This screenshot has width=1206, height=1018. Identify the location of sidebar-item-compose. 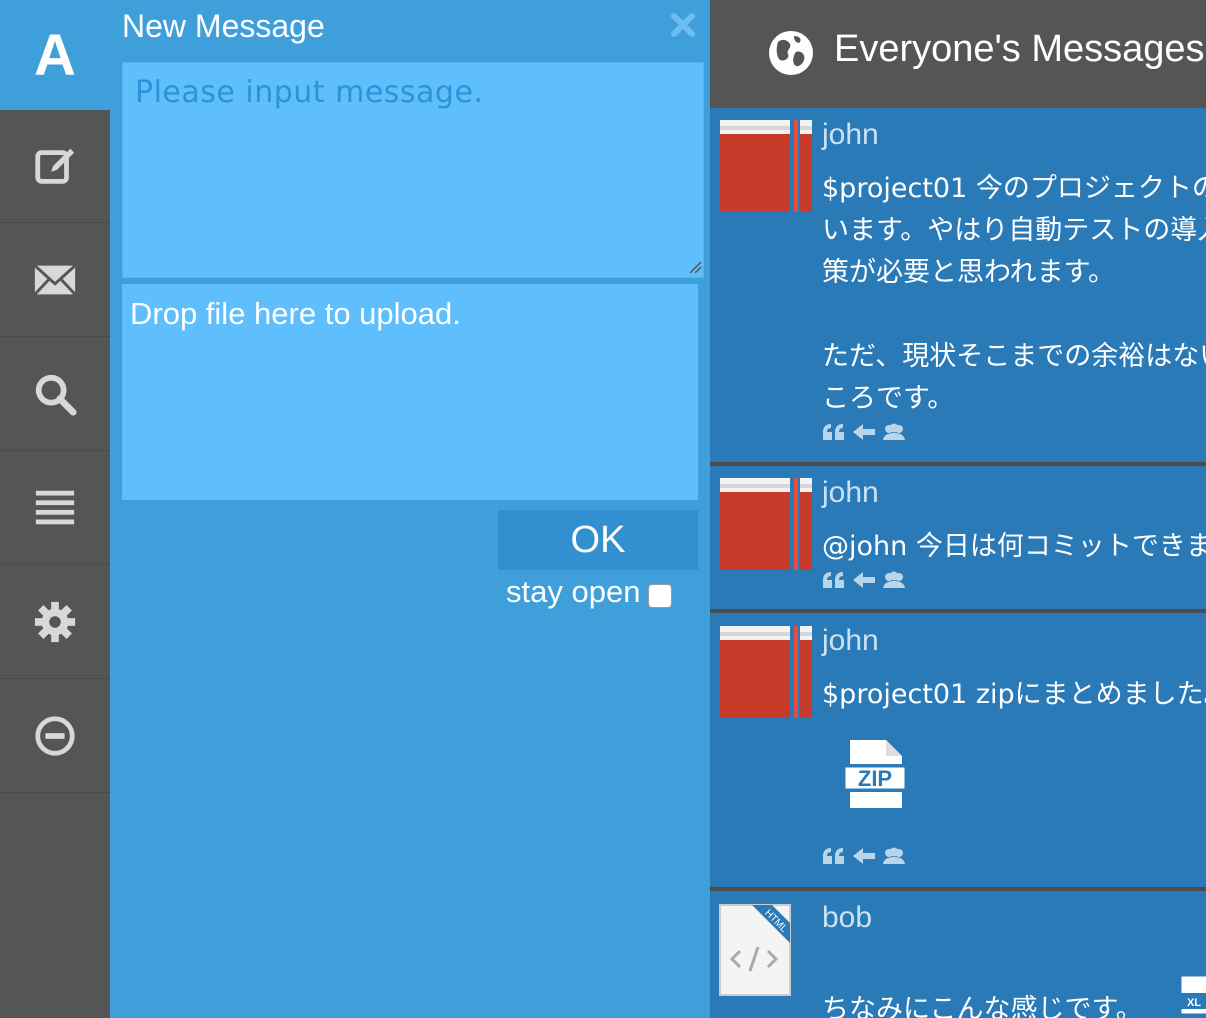
(55, 166).